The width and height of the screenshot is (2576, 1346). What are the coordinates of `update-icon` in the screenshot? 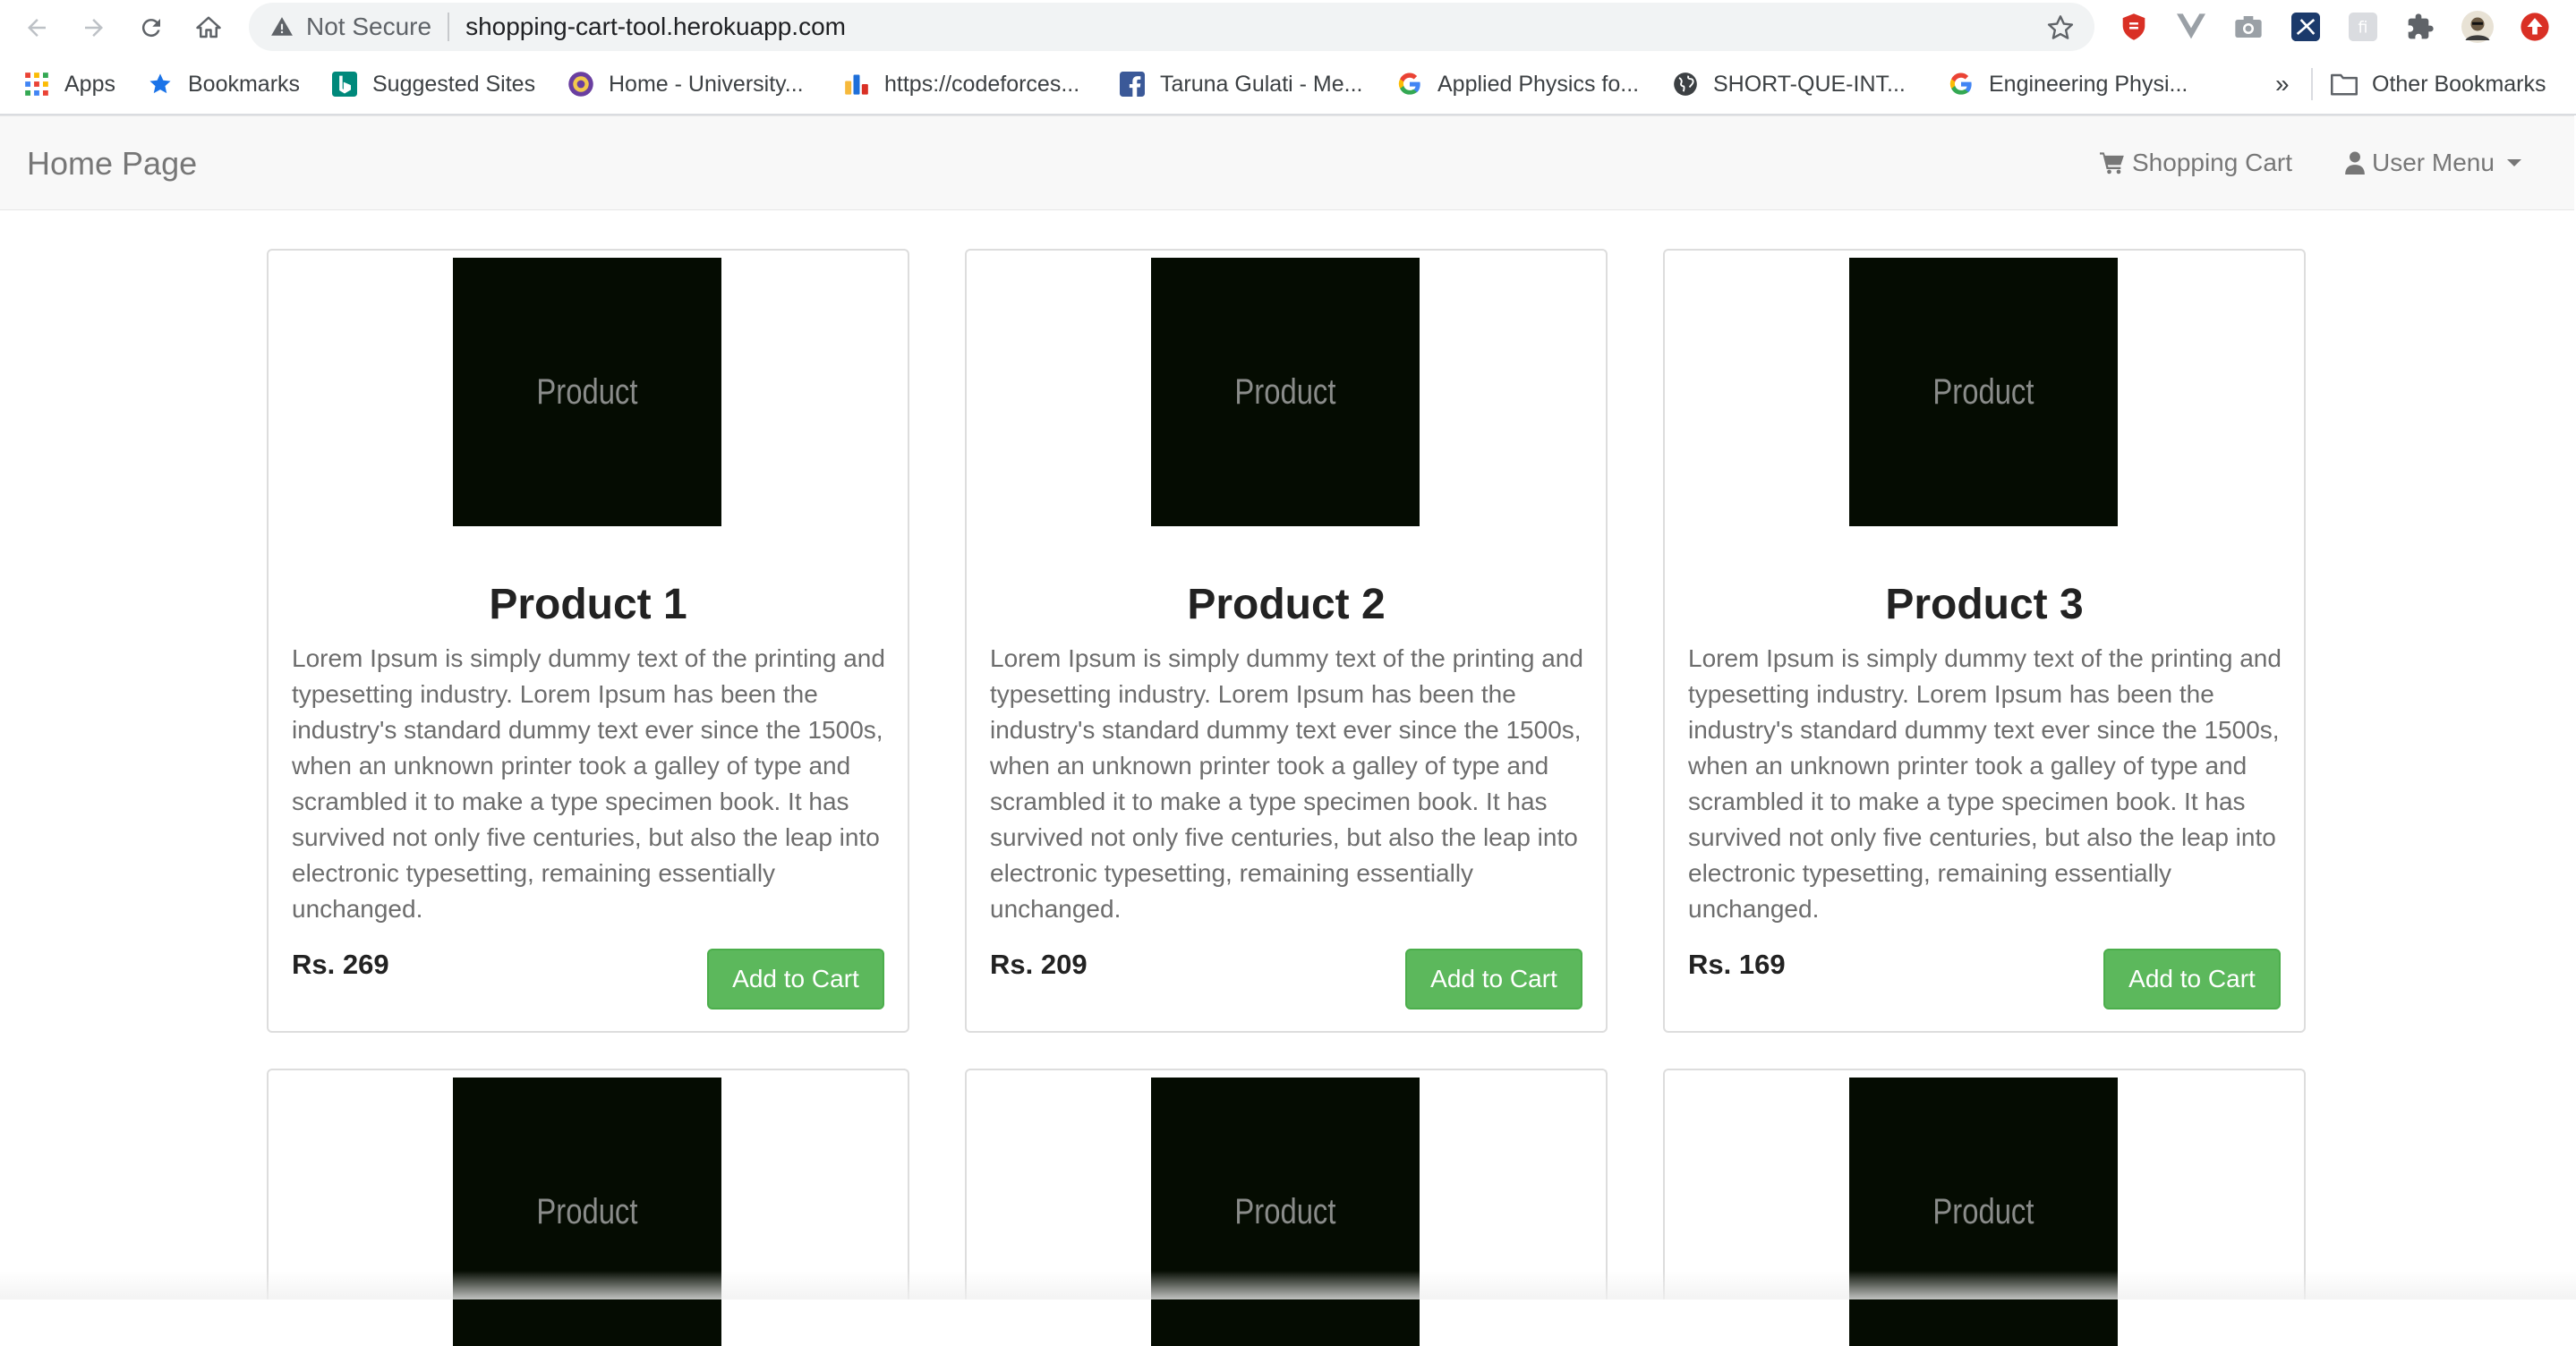 It's located at (2535, 27).